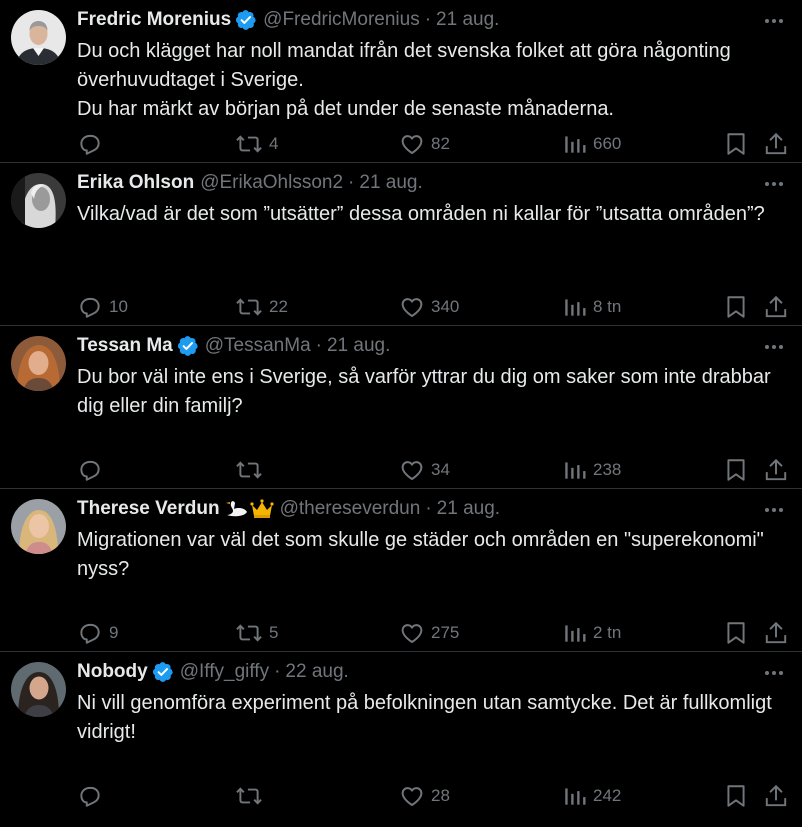 The image size is (802, 827). What do you see at coordinates (431, 346) in the screenshot?
I see `tweet-header: Tessan Ma @TessanMa · 21 aug.` at bounding box center [431, 346].